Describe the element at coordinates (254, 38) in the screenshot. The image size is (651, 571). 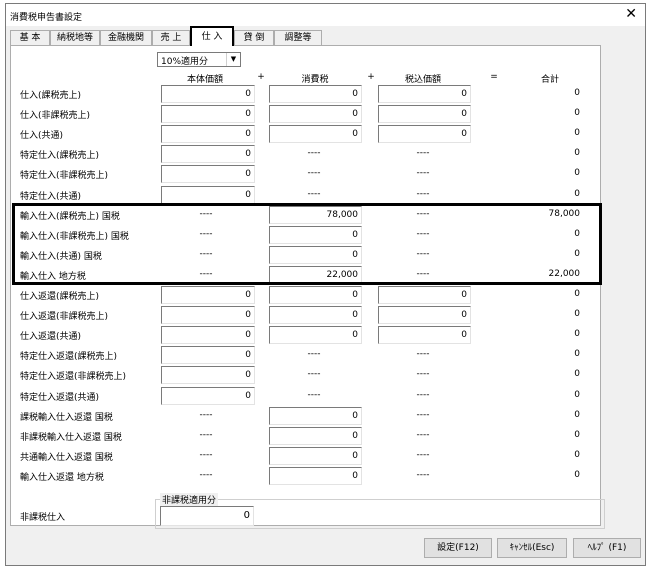
I see `tab-bad-debt: 貸 倒` at that location.